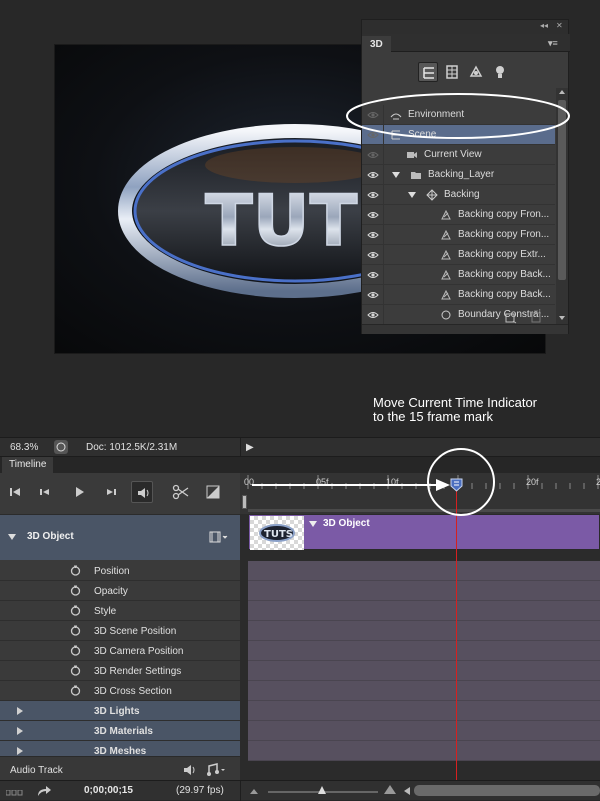  What do you see at coordinates (15, 492) in the screenshot?
I see `go-to-first-frame-button` at bounding box center [15, 492].